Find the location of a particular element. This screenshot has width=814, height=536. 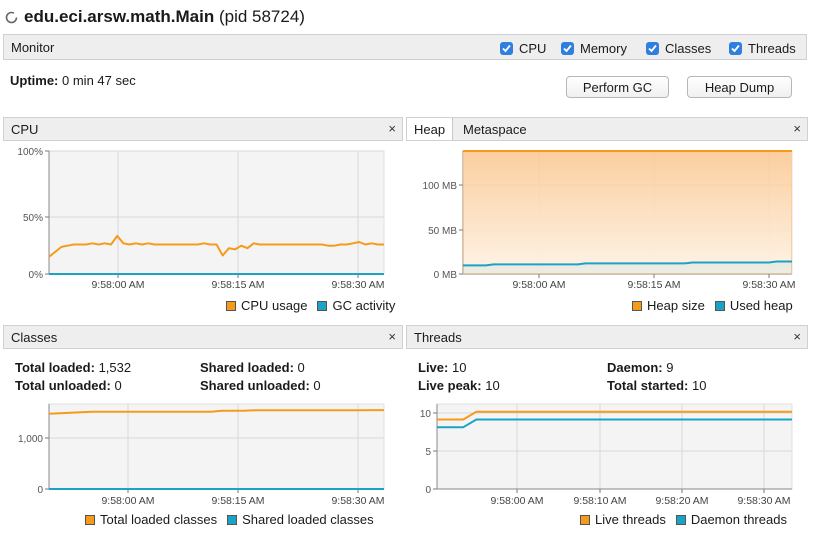

legend-label: Heap size is located at coordinates (676, 305).